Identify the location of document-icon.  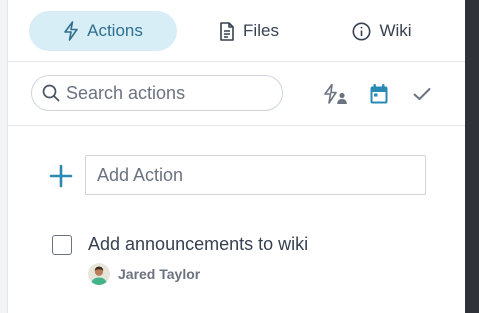
(227, 31).